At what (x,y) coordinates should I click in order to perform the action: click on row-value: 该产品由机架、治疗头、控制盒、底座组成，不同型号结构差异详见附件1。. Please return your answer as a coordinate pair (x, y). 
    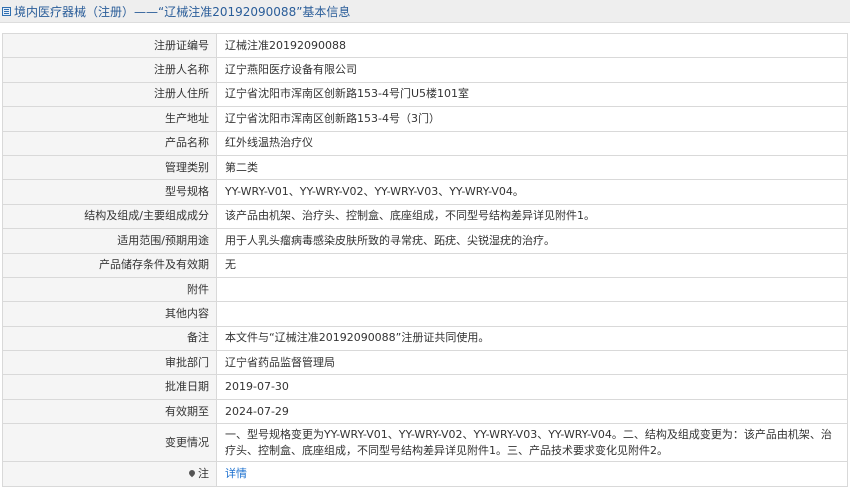
    Looking at the image, I should click on (532, 216).